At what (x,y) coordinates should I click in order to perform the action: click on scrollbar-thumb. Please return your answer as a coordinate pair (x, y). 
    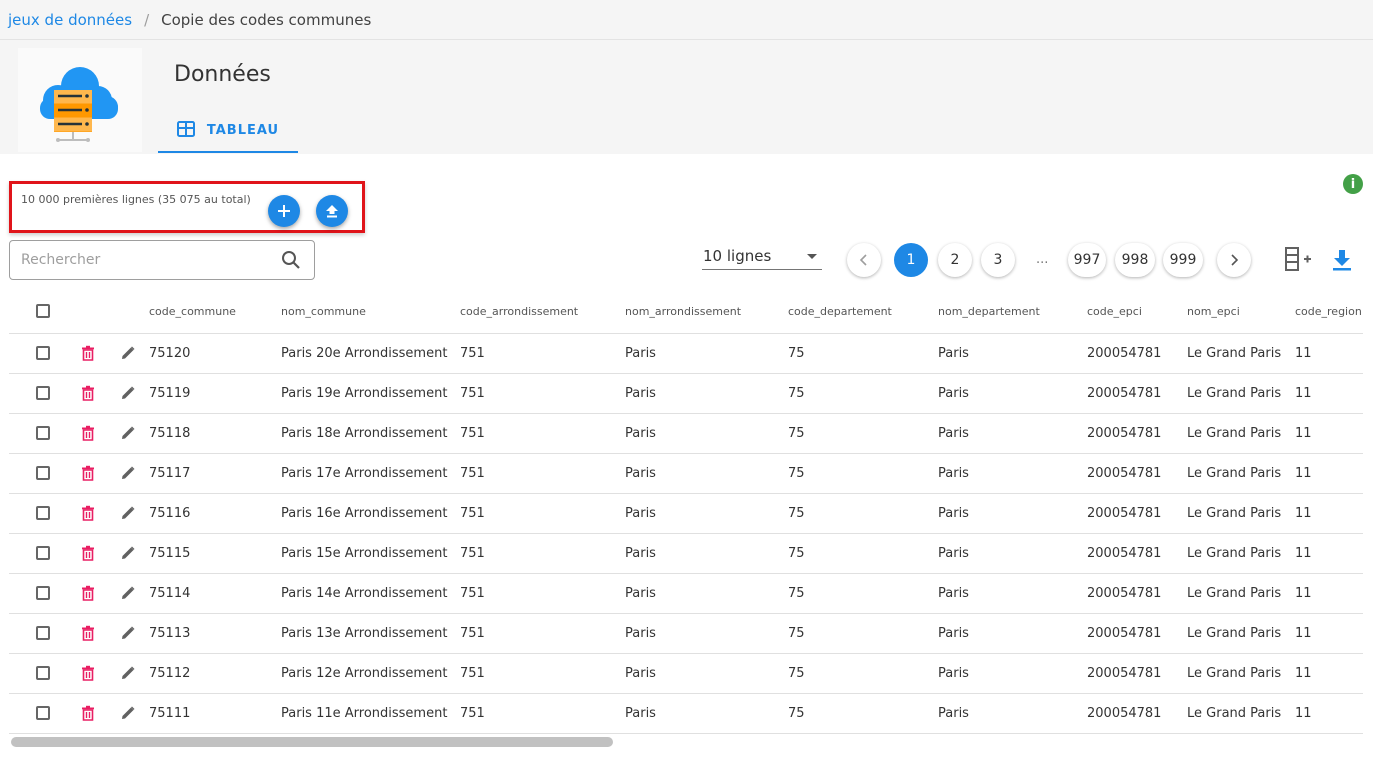
    Looking at the image, I should click on (312, 742).